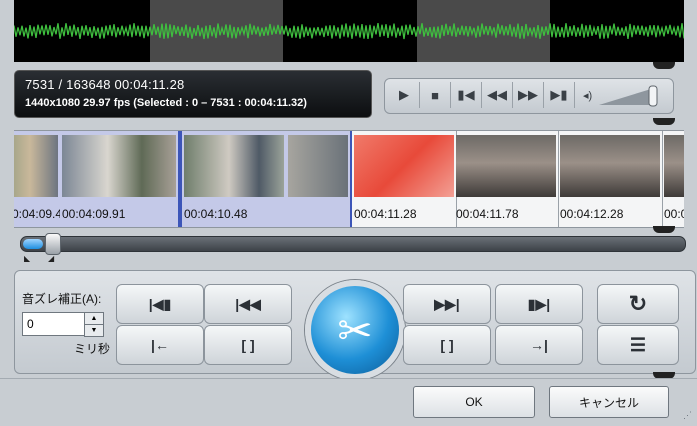 The width and height of the screenshot is (697, 426). I want to click on range-end-button: [ ], so click(447, 345).